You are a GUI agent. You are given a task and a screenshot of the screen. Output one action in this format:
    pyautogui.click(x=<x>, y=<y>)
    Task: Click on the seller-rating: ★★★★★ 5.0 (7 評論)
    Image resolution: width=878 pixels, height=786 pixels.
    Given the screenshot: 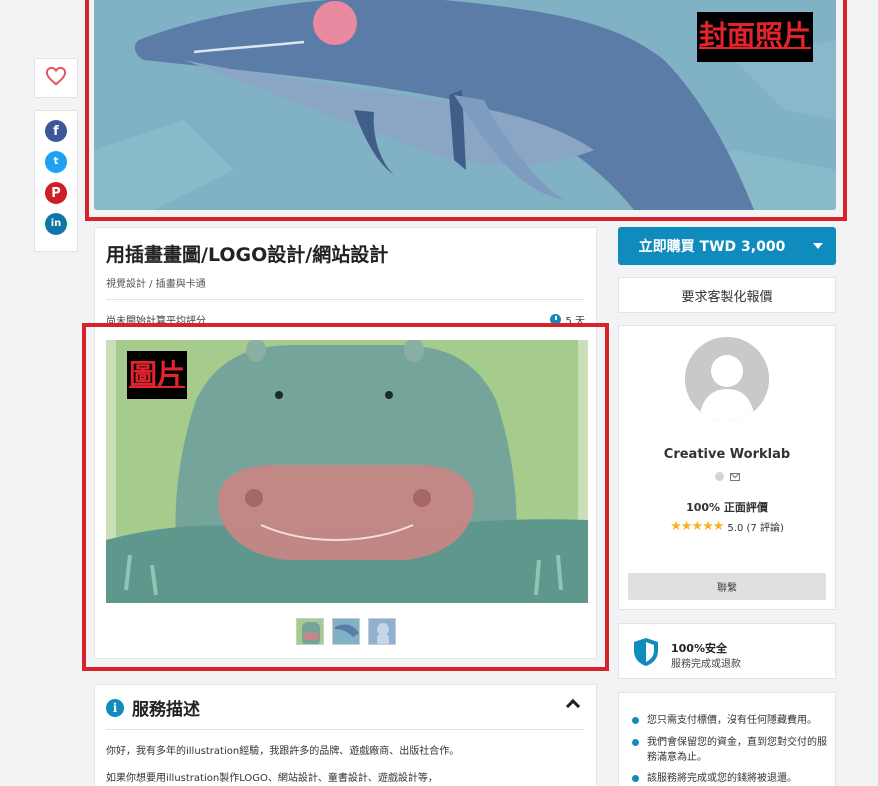 What is the action you would take?
    pyautogui.click(x=727, y=526)
    